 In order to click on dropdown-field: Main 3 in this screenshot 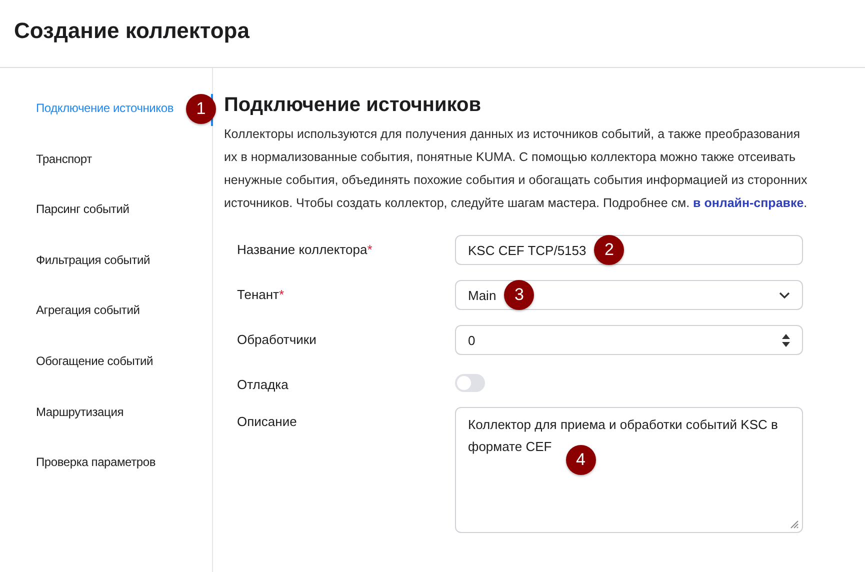, I will do `click(629, 295)`.